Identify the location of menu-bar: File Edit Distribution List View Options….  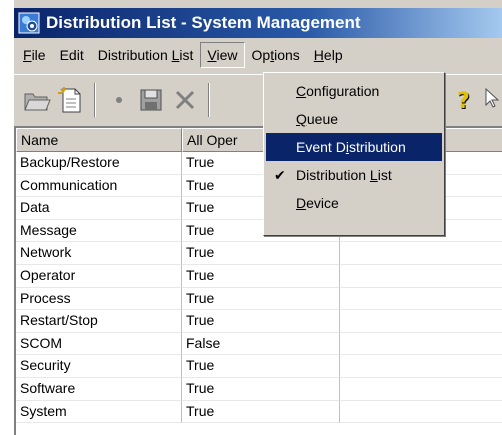
(258, 55).